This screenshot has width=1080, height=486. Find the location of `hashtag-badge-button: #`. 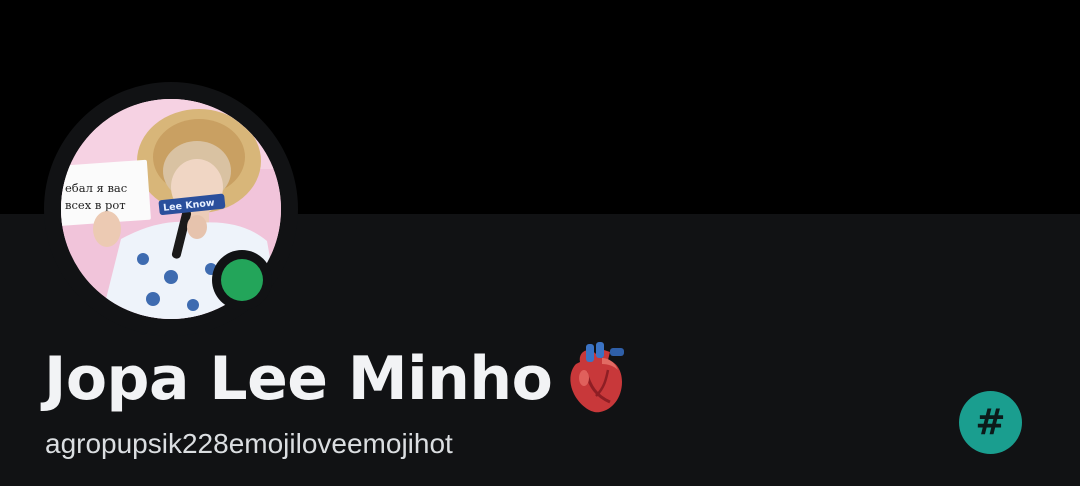

hashtag-badge-button: # is located at coordinates (990, 422).